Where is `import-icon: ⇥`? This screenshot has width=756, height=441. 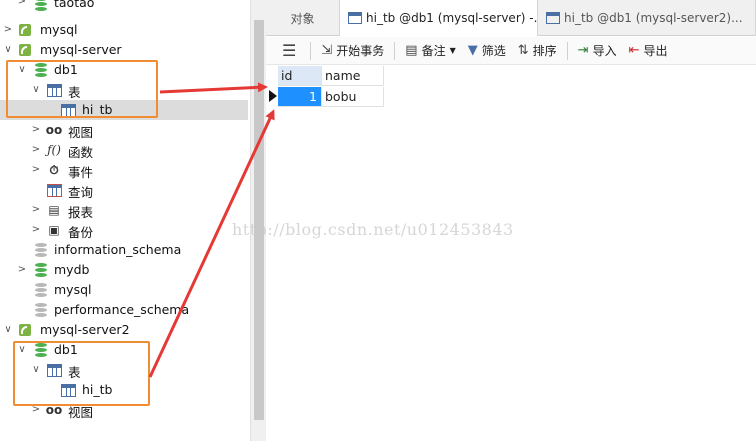 import-icon: ⇥ is located at coordinates (583, 50).